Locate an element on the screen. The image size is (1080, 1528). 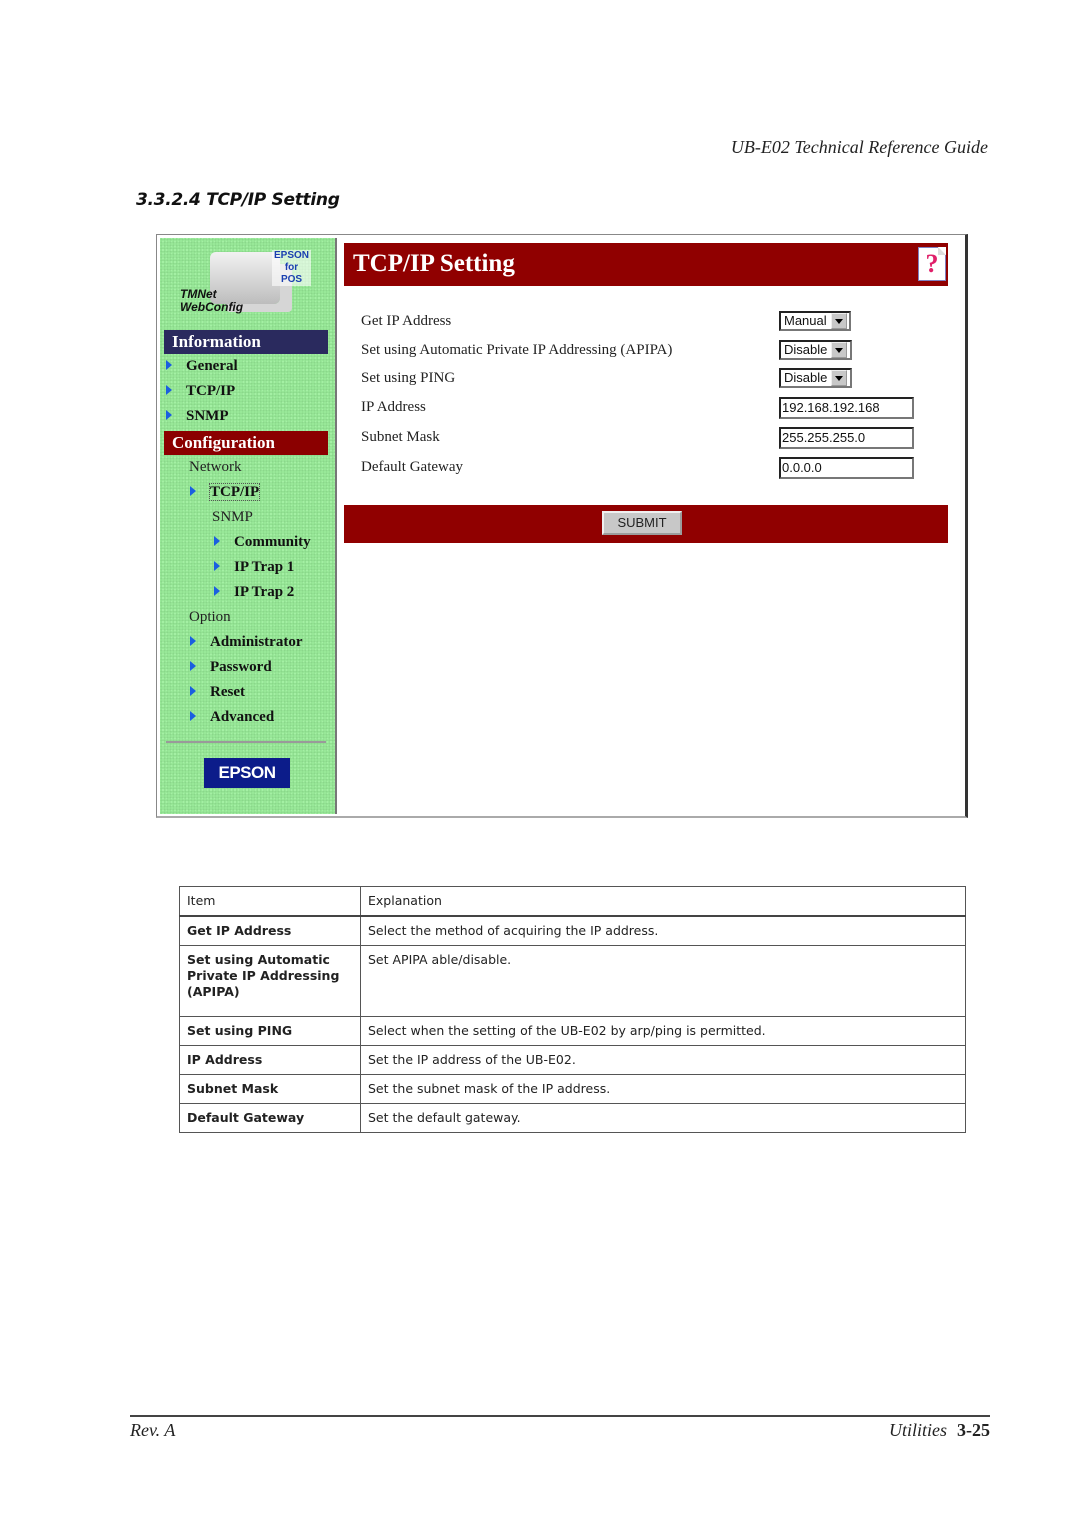
help-icon: ? is located at coordinates (932, 264).